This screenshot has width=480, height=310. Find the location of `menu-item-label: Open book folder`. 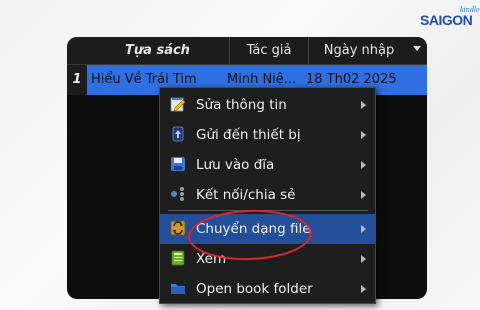

menu-item-label: Open book folder is located at coordinates (254, 289).